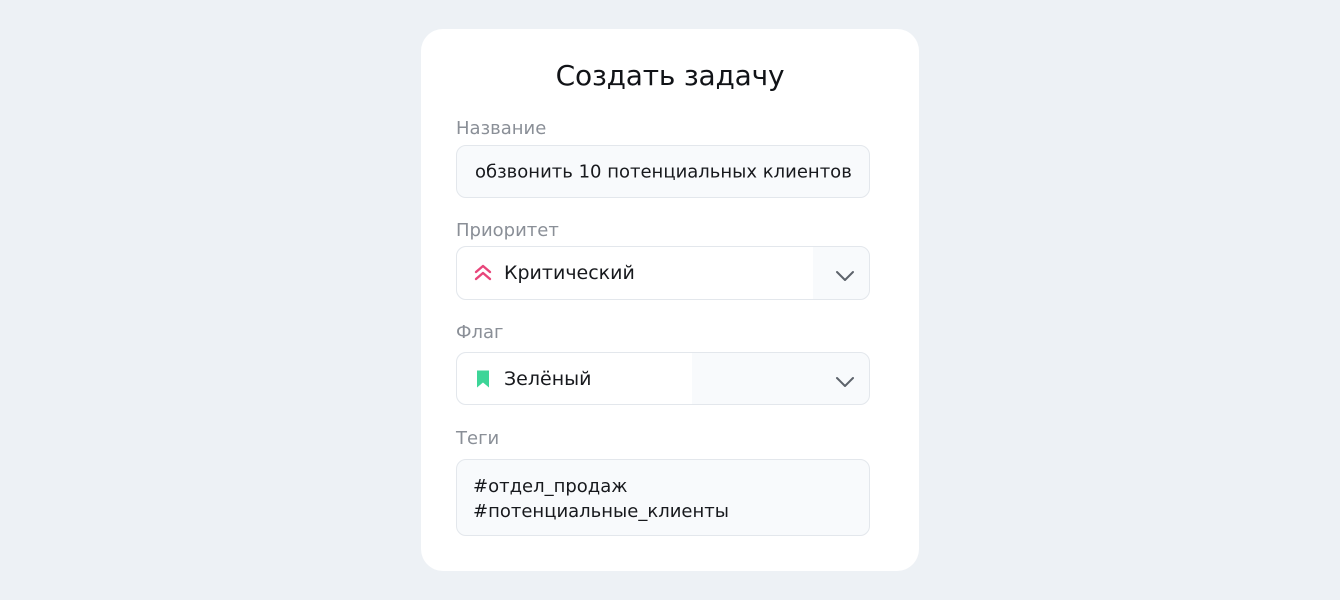 The height and width of the screenshot is (600, 1340). I want to click on flag-select: Зелёный, so click(663, 378).